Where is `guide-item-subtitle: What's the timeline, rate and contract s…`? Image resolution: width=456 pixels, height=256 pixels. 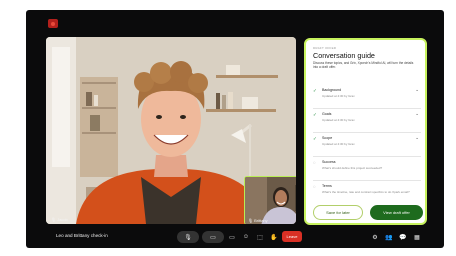
guide-item-subtitle: What's the timeline, rate and contract s… is located at coordinates (366, 192).